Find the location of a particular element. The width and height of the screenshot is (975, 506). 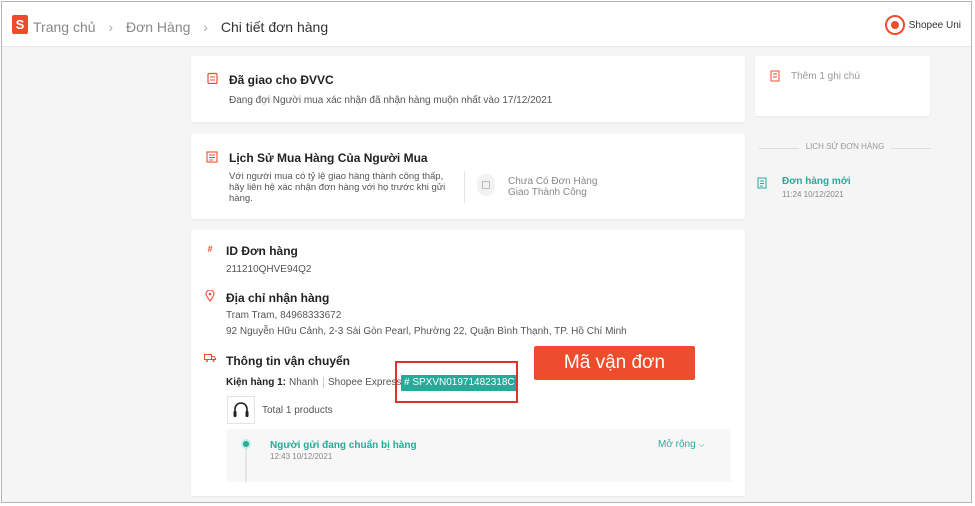

shopee-uni-link: Shopee Uni is located at coordinates (922, 25).